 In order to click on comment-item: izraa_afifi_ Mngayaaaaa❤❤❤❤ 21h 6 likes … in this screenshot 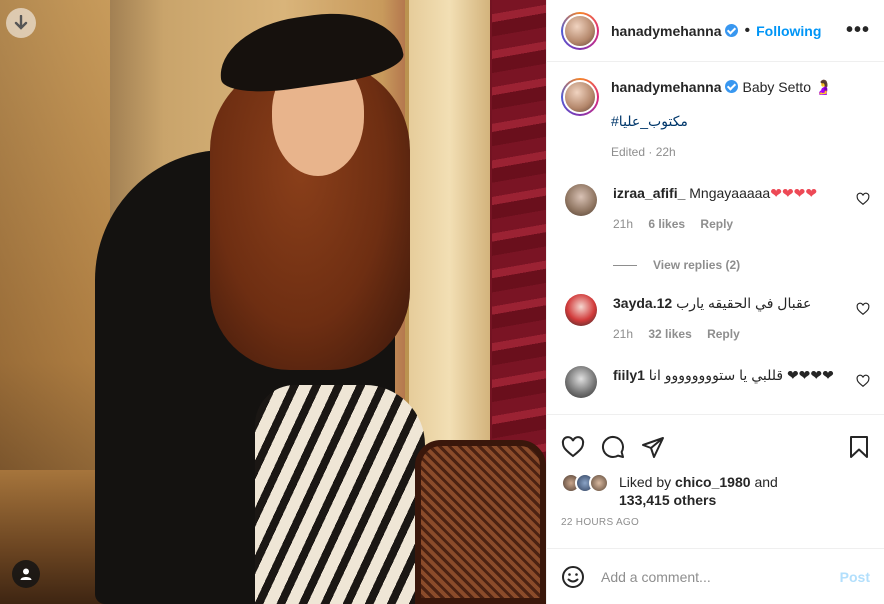, I will do `click(715, 209)`.